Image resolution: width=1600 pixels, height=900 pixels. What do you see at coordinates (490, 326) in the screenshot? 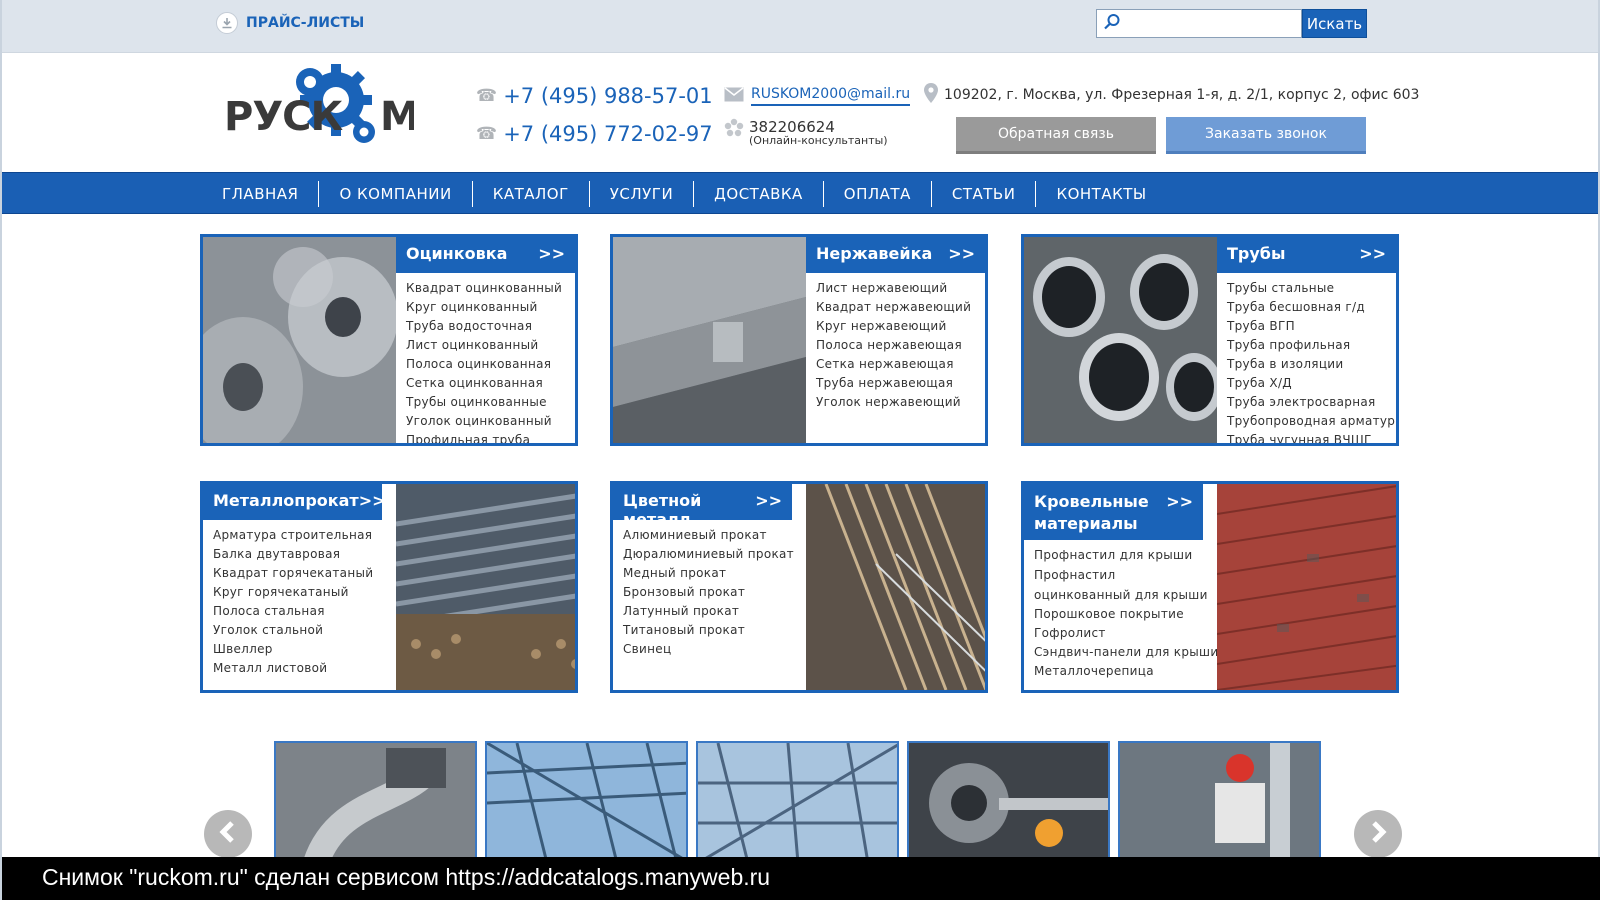
I see `list-item: Труба водосточная` at bounding box center [490, 326].